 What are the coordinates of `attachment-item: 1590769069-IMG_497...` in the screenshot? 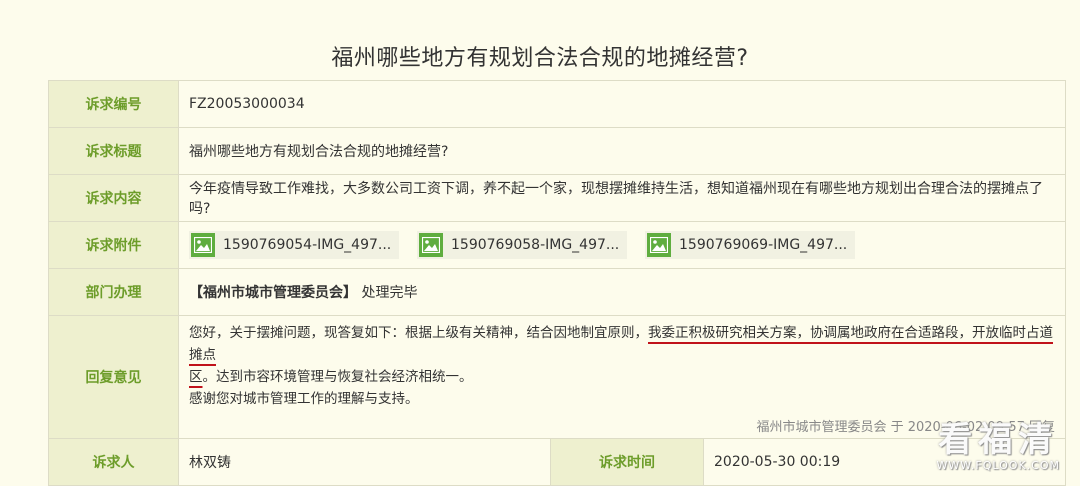 It's located at (750, 245).